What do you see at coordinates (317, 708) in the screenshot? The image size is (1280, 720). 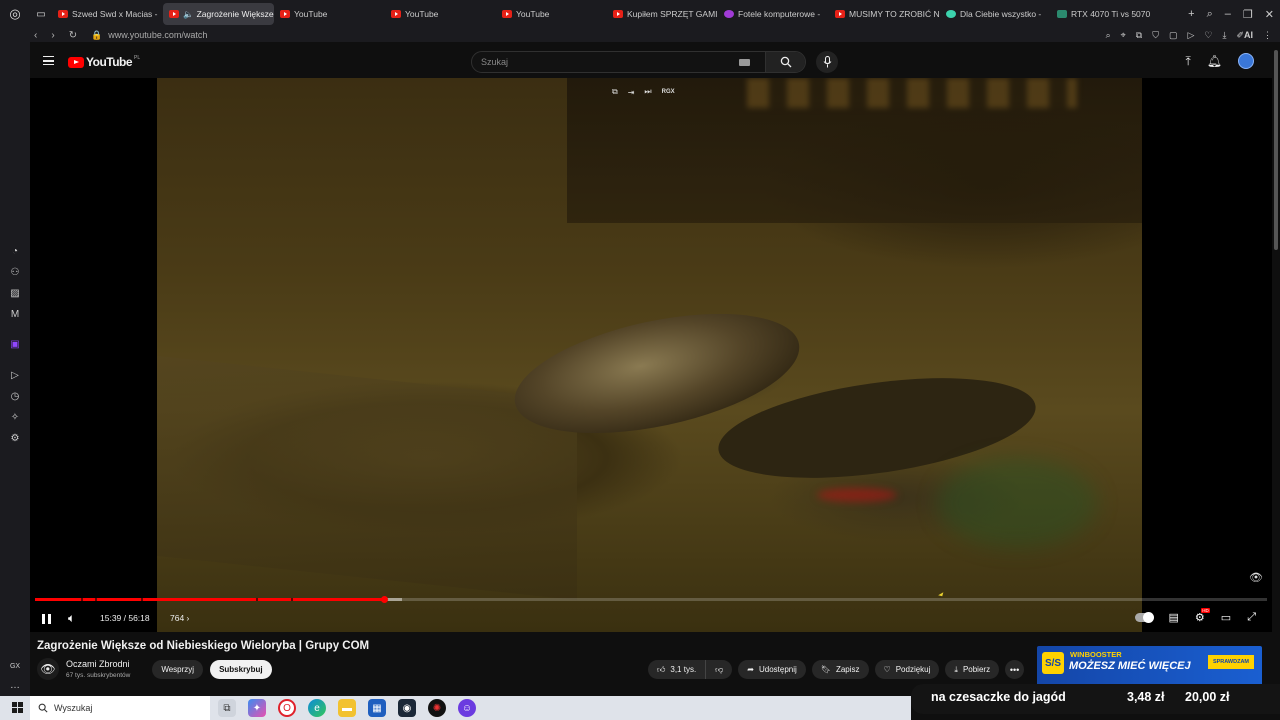 I see `edge-icon: e` at bounding box center [317, 708].